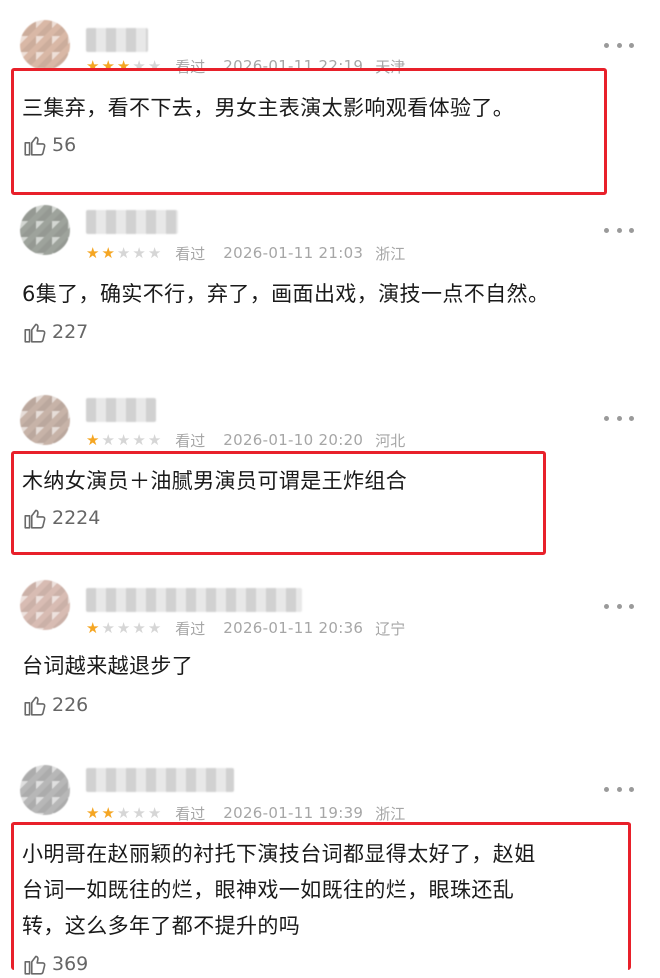 Image resolution: width=660 pixels, height=978 pixels. I want to click on rating-stars: ★ ★ ★ ★ ★, so click(124, 812).